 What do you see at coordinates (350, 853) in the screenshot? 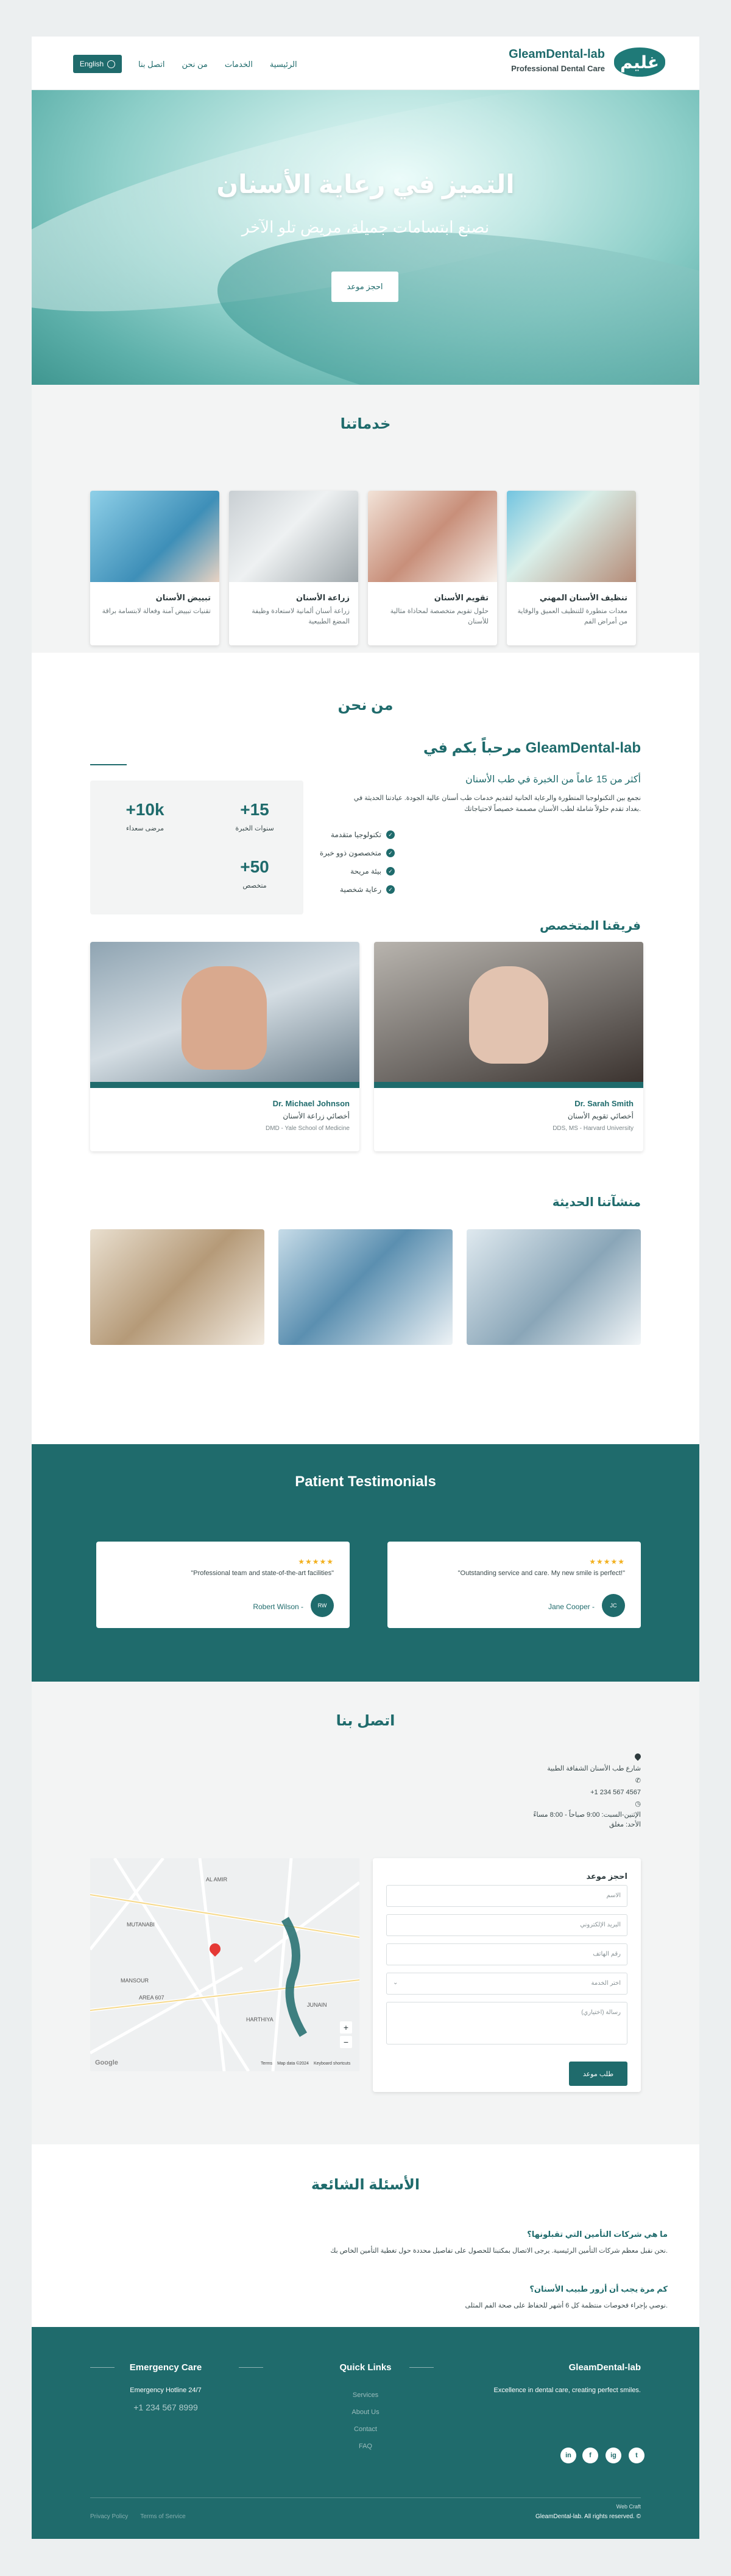
I see `feature-label: متخصصون ذوو خبرة` at bounding box center [350, 853].